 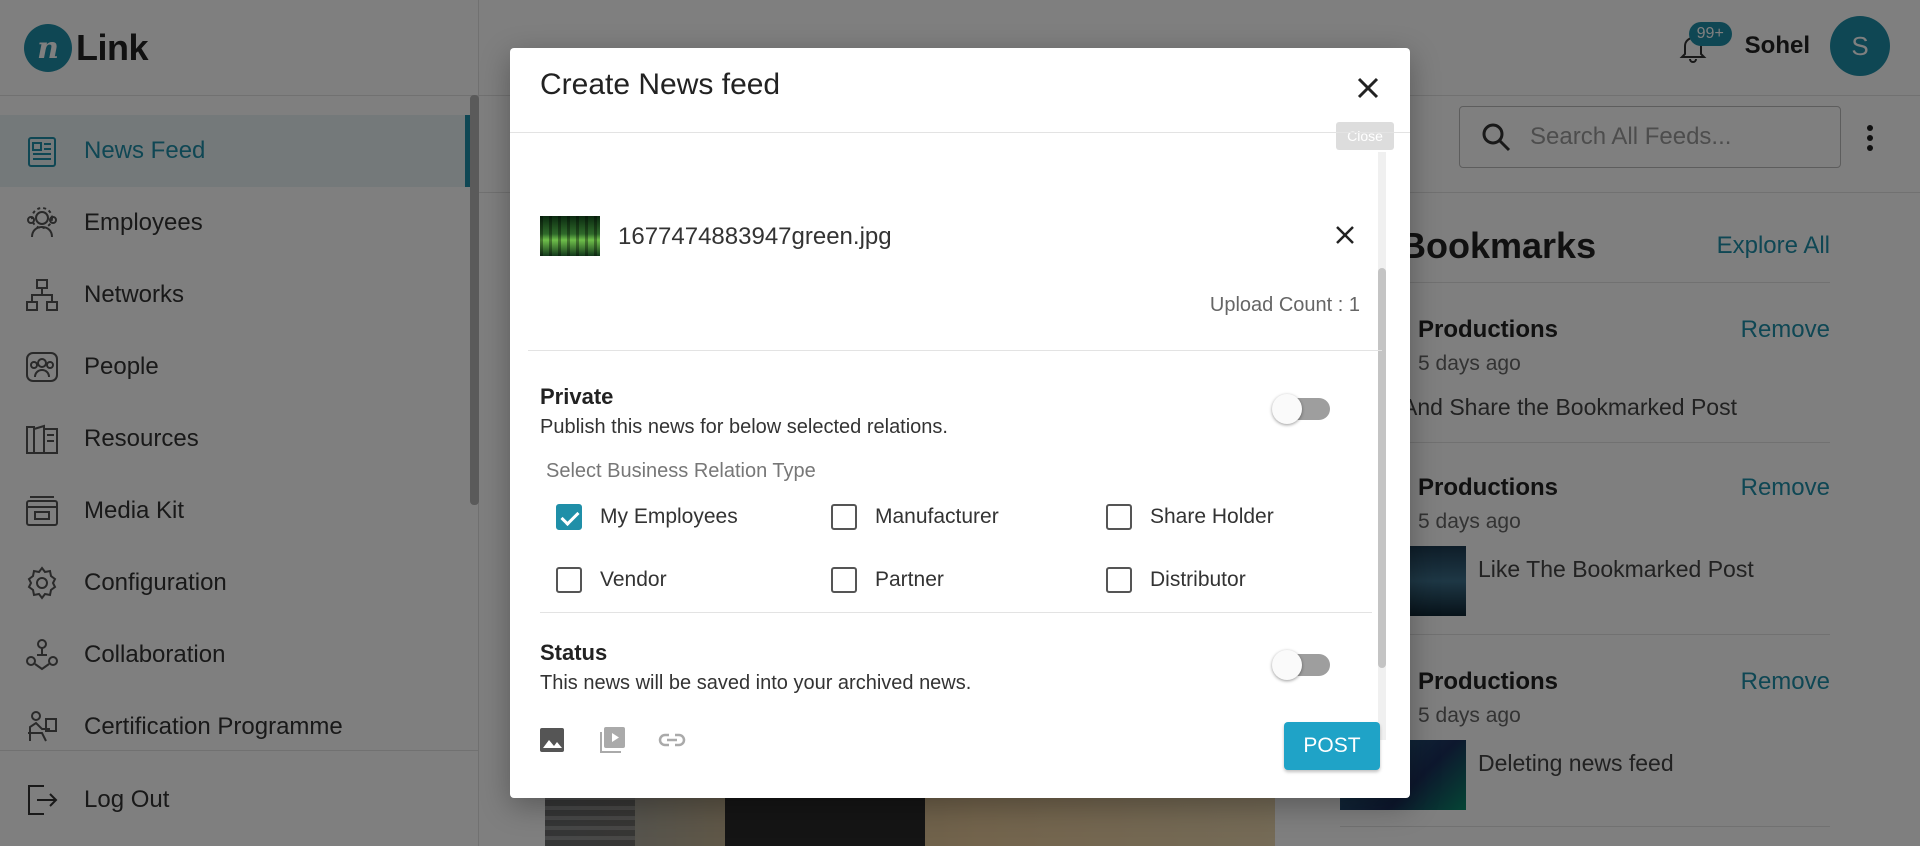 I want to click on checkbox-checked-icon, so click(x=569, y=517).